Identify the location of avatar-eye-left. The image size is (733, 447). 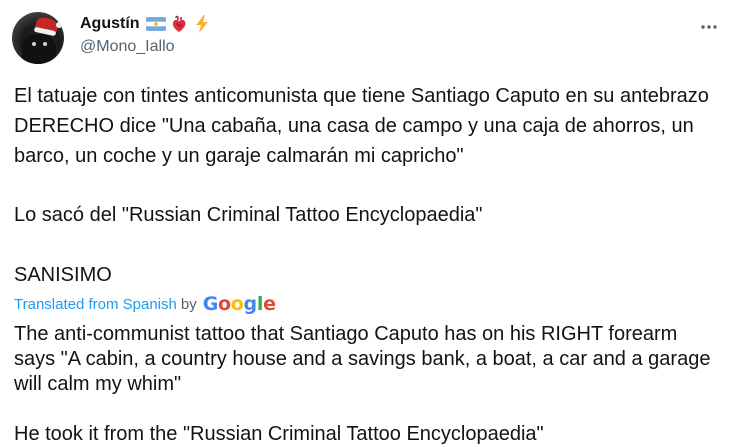
(34, 44).